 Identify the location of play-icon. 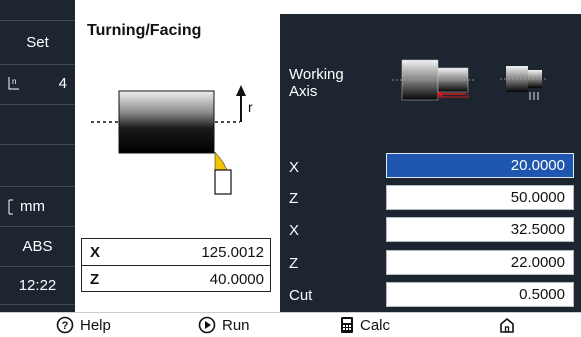
(207, 325).